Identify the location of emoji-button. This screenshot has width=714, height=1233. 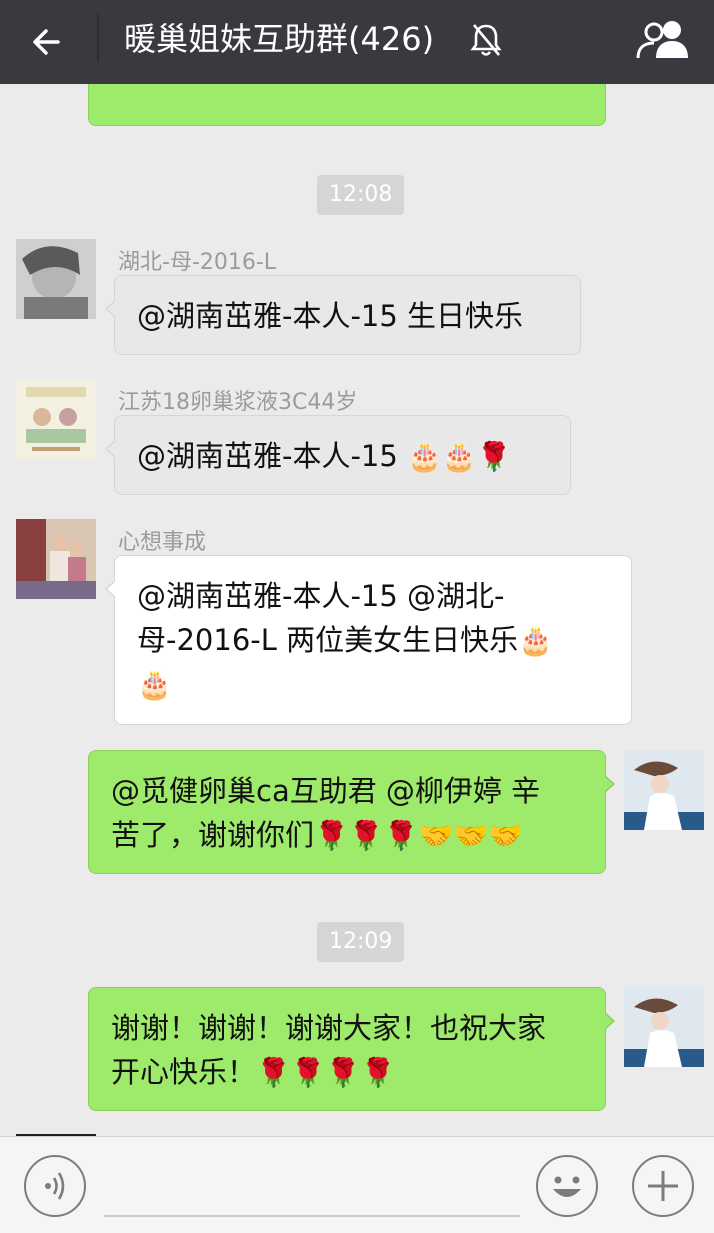
(567, 1186).